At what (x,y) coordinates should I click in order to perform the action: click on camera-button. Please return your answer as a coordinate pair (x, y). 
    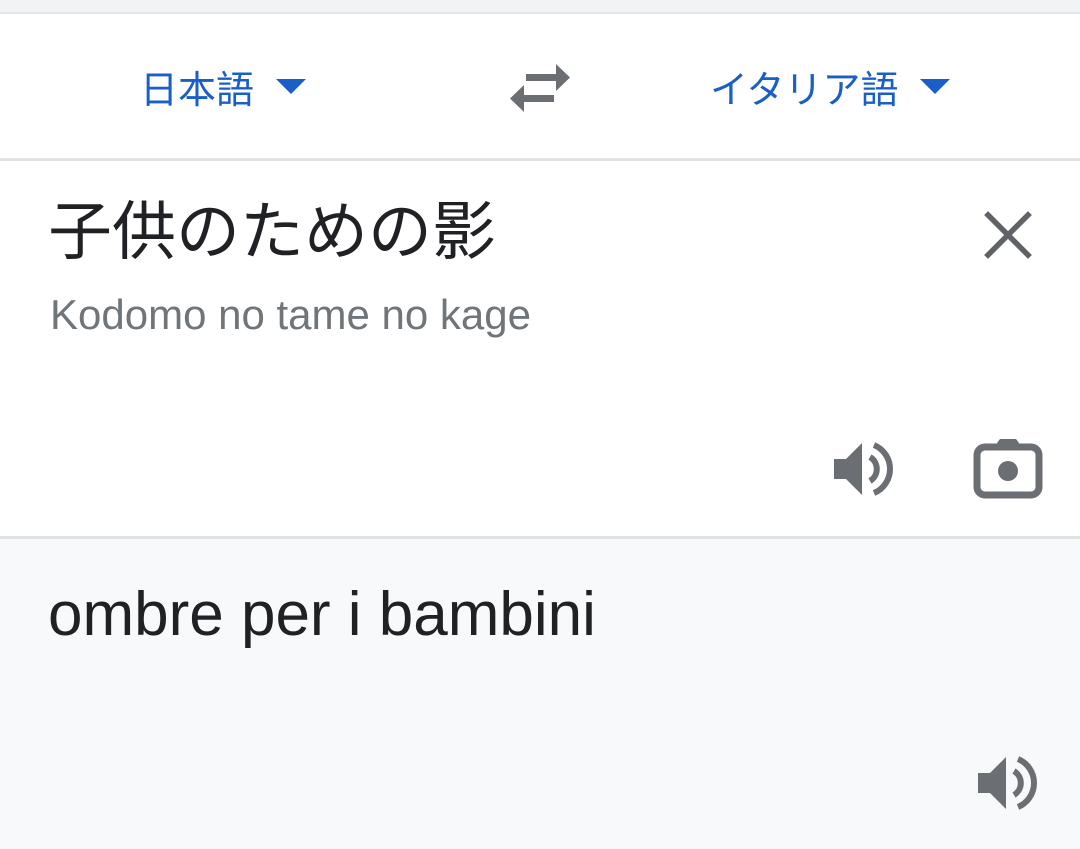
    Looking at the image, I should click on (1008, 468).